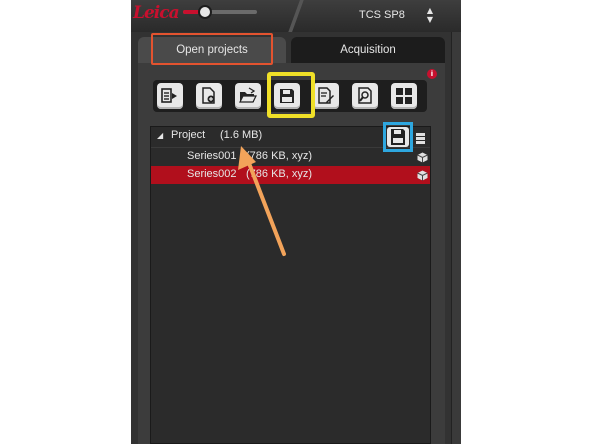  Describe the element at coordinates (456, 238) in the screenshot. I see `right-panel-edge` at that location.